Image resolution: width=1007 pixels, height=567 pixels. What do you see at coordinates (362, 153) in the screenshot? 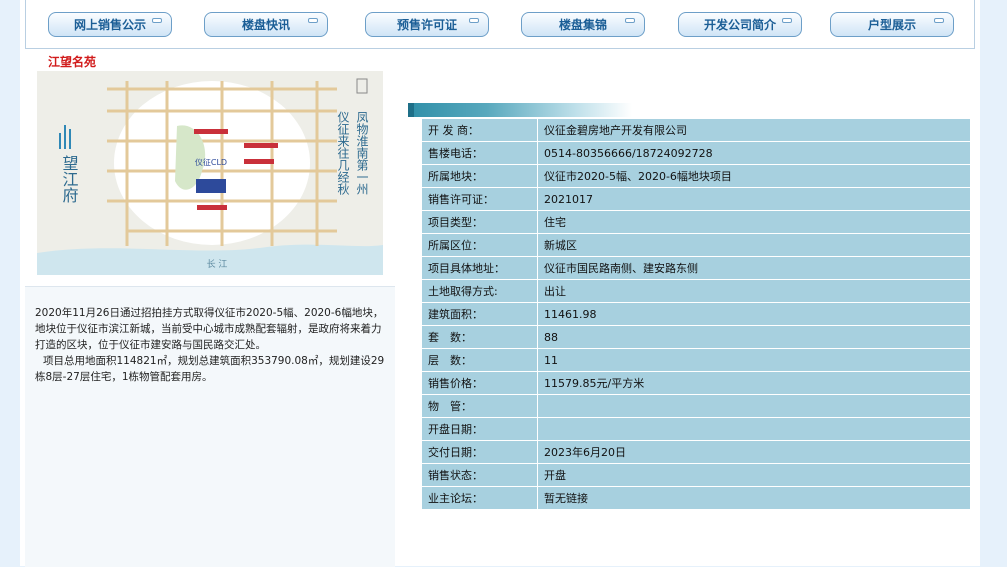
I see `map-slogan-right: 凤物淮南第一州` at bounding box center [362, 153].